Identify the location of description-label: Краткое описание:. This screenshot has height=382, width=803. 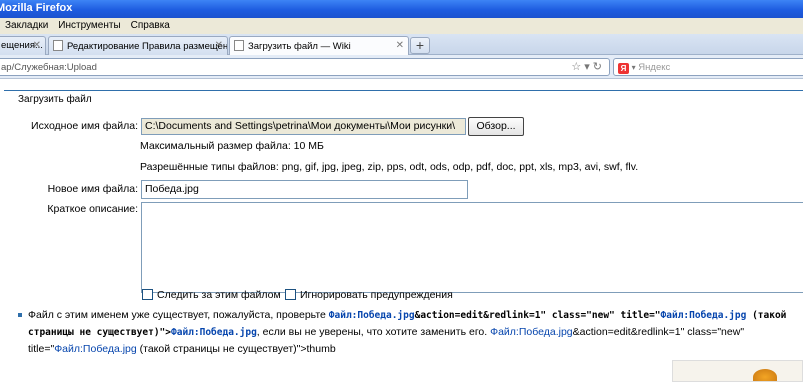
(92, 209).